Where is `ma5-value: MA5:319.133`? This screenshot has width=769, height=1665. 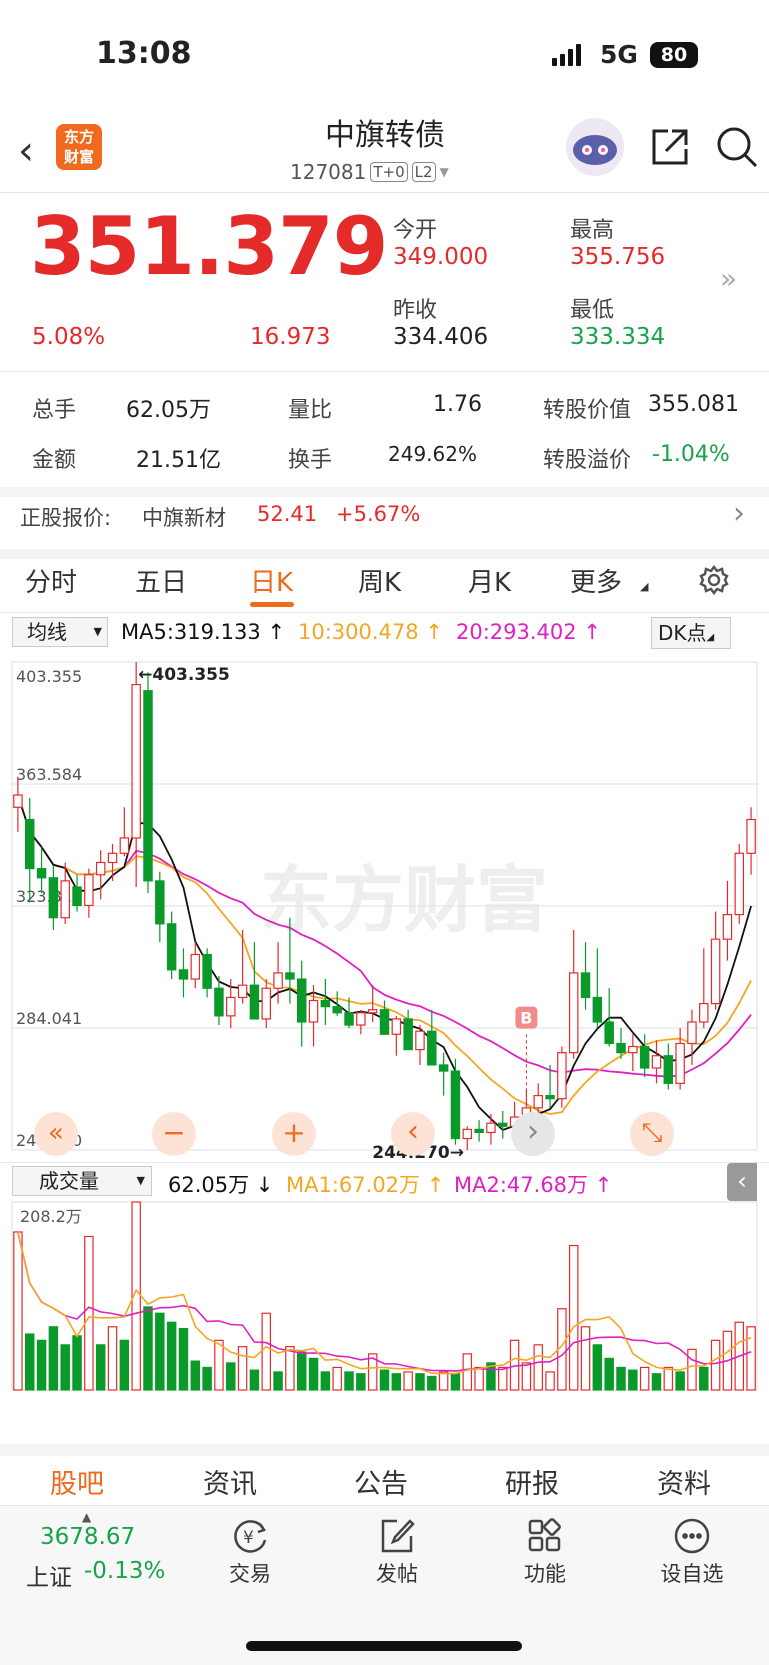 ma5-value: MA5:319.133 is located at coordinates (191, 632).